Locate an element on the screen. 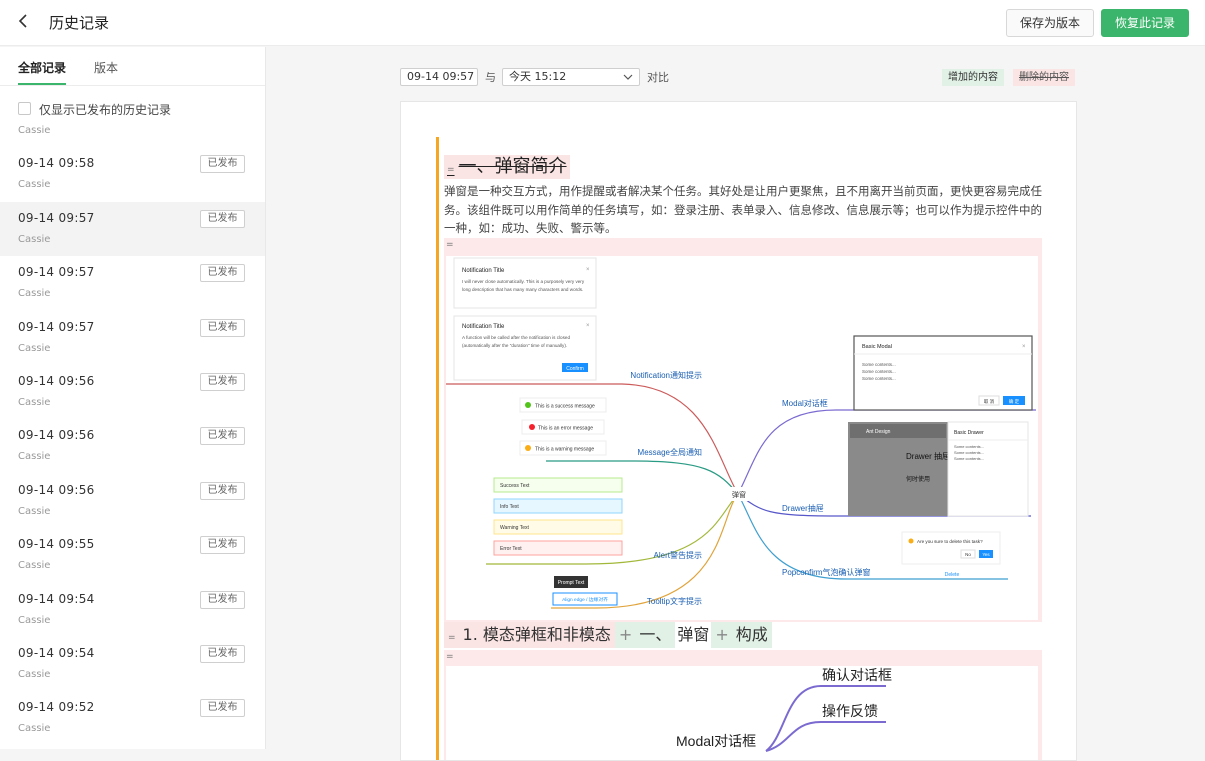 This screenshot has width=1205, height=761. history-item-time: 09-14 09:52 is located at coordinates (56, 707).